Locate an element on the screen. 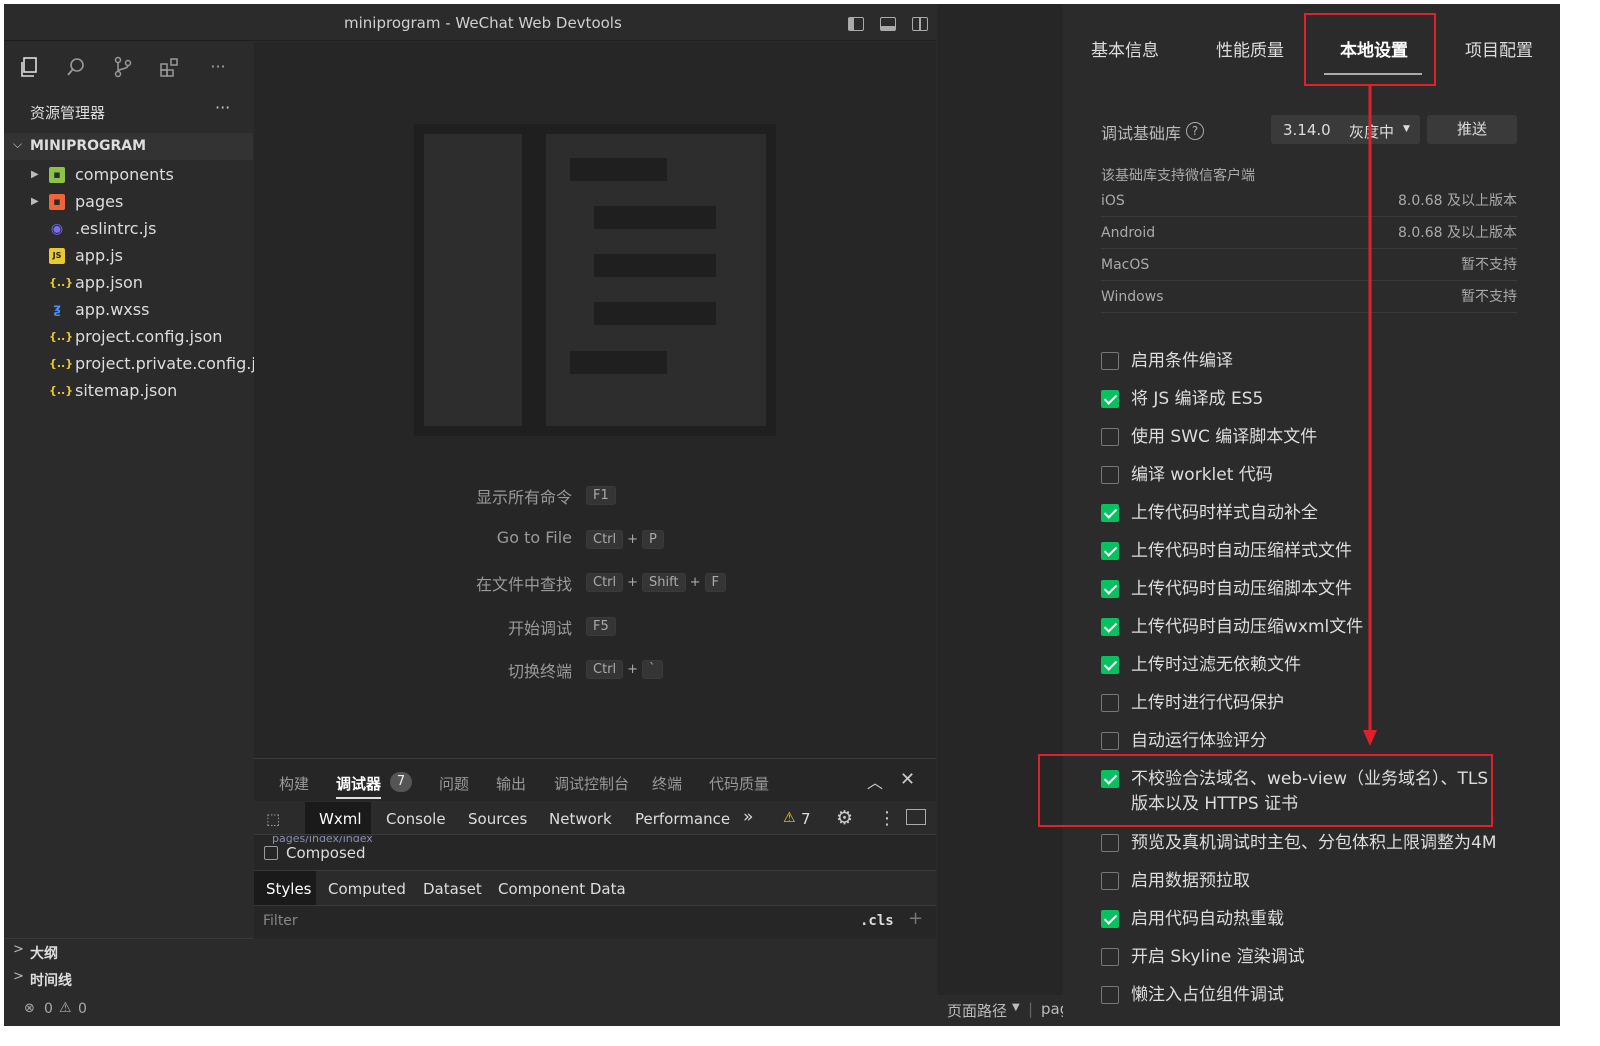 This screenshot has height=1046, width=1600. explorer-root: ⌵ MINIPROGRAM is located at coordinates (128, 146).